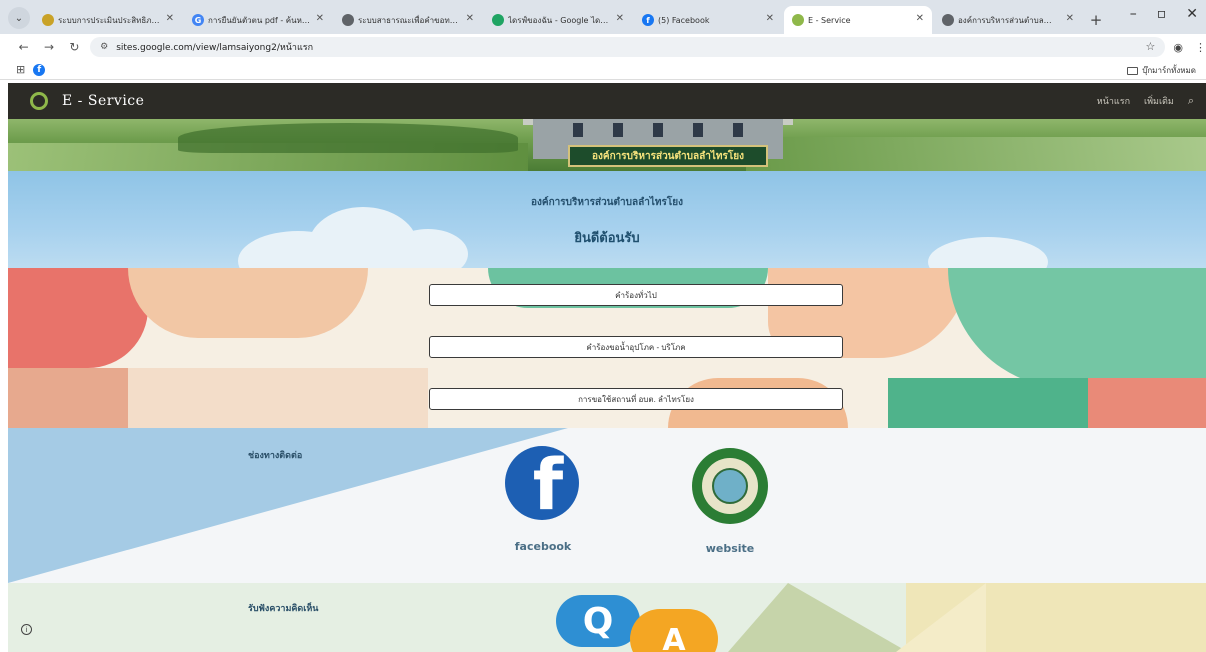 This screenshot has height=652, width=1206. I want to click on maximize-icon: ▫, so click(1162, 14).